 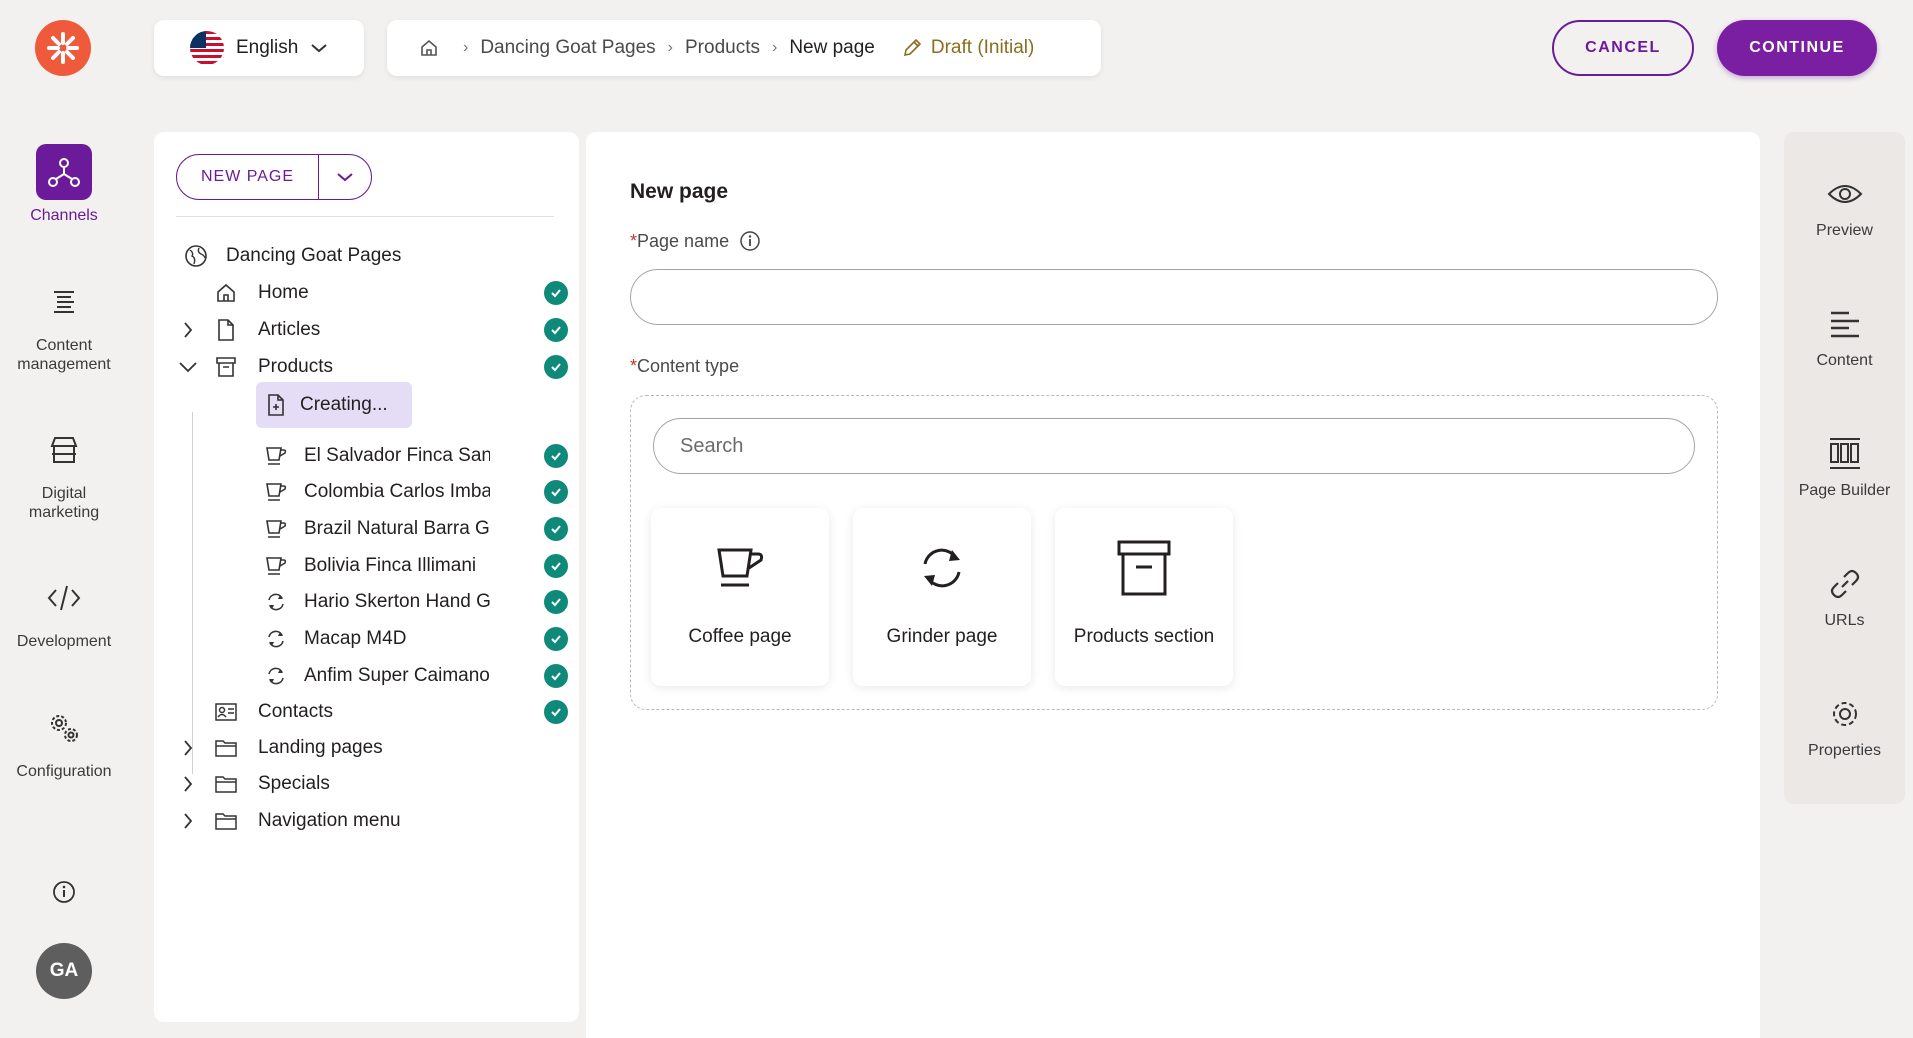 What do you see at coordinates (64, 771) in the screenshot?
I see `nav-label: Configuration` at bounding box center [64, 771].